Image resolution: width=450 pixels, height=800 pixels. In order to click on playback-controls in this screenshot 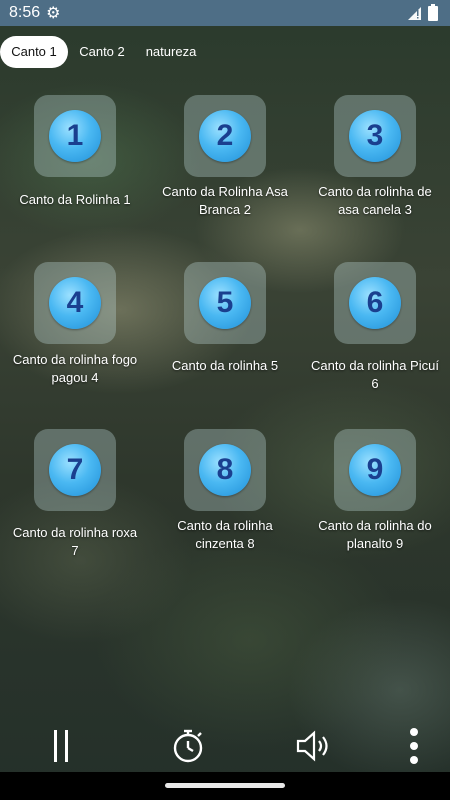, I will do `click(225, 746)`.